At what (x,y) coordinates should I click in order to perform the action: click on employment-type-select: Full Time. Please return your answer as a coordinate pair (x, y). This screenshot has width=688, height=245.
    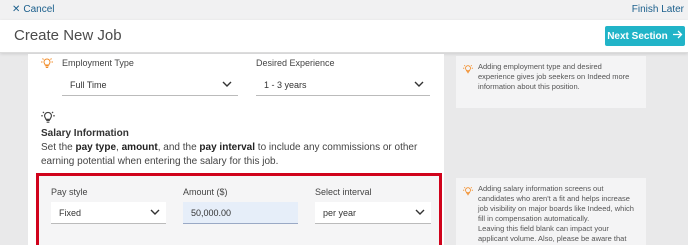
    Looking at the image, I should click on (150, 85).